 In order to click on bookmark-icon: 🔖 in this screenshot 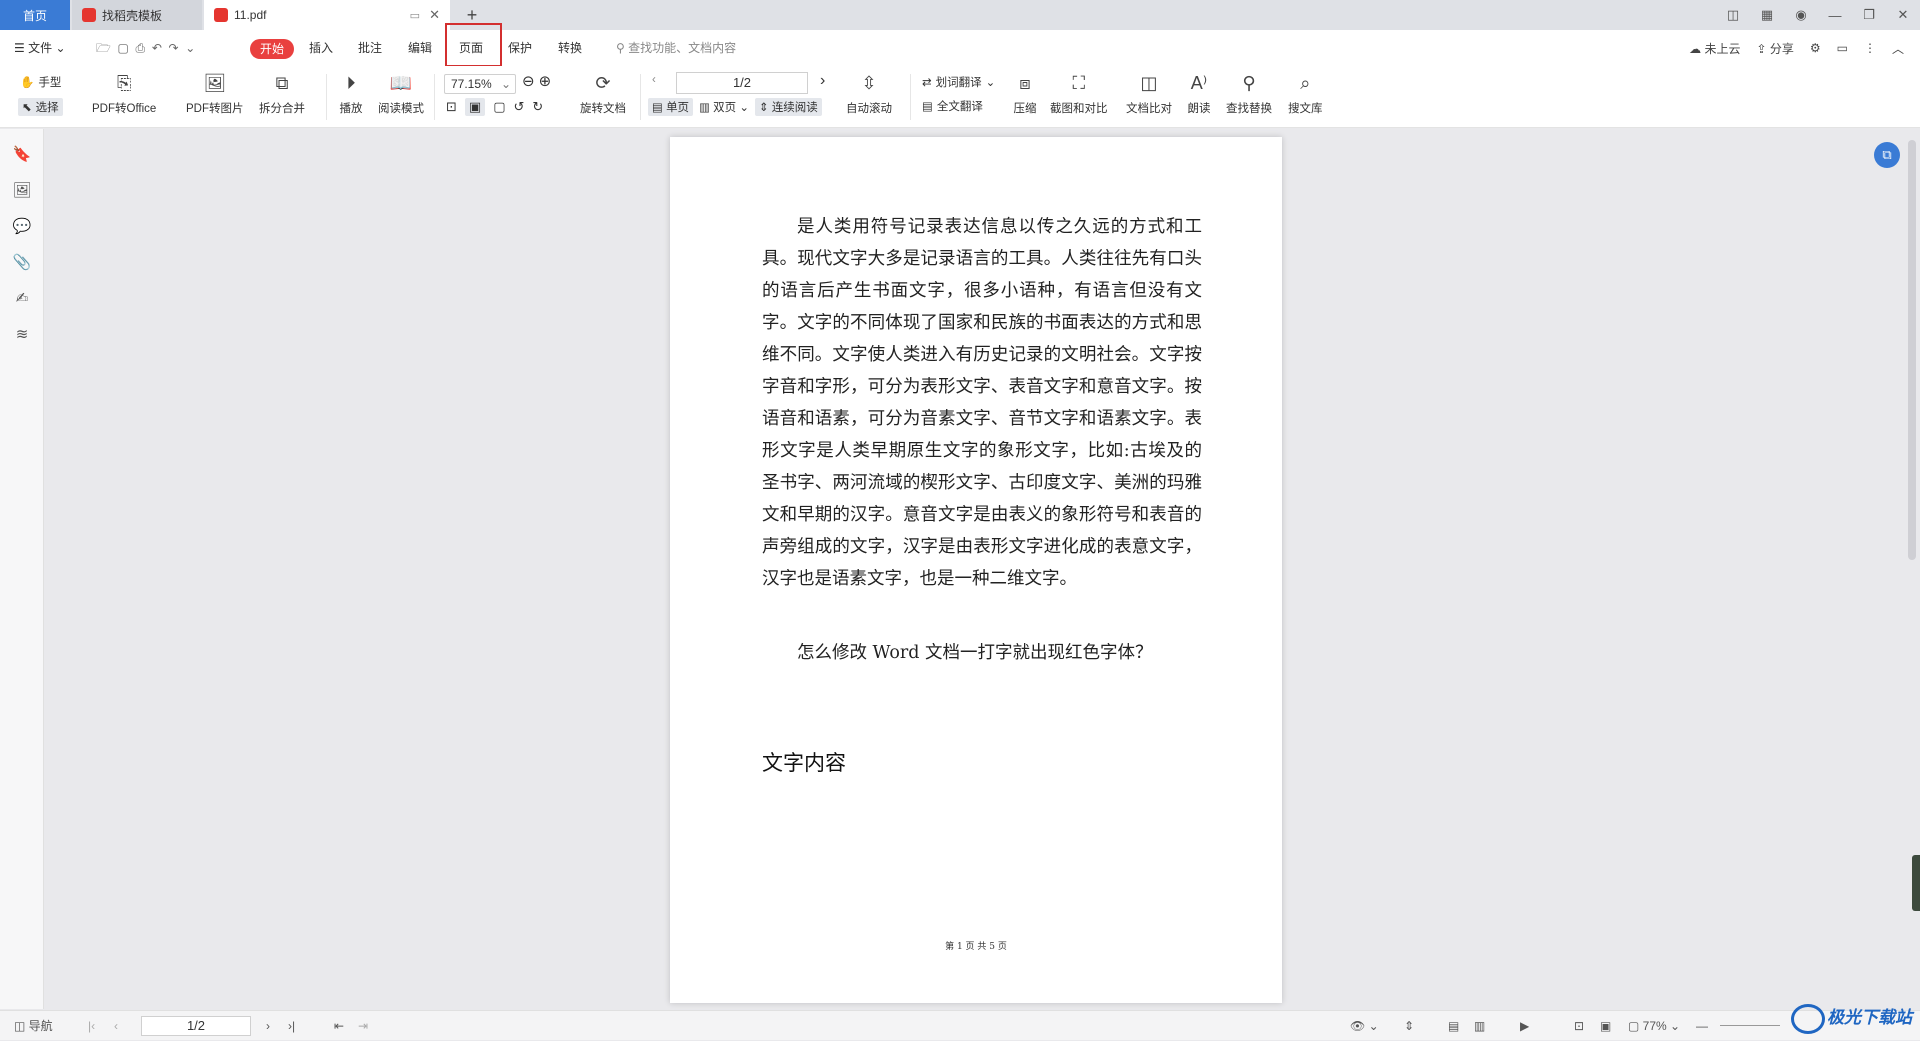, I will do `click(22, 155)`.